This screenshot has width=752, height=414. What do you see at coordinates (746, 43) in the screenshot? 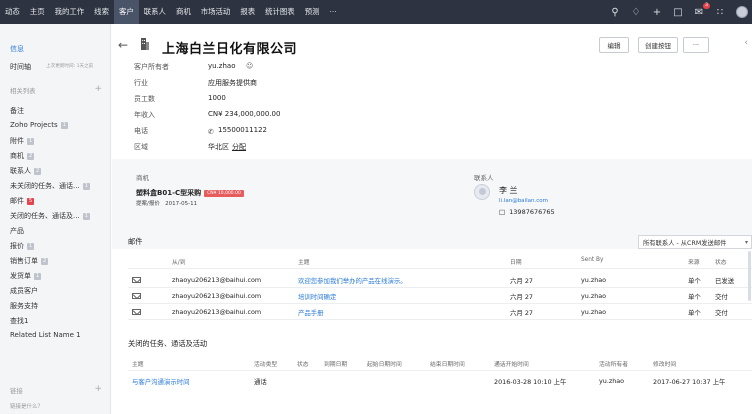
I see `chevron-left-icon: ‹` at bounding box center [746, 43].